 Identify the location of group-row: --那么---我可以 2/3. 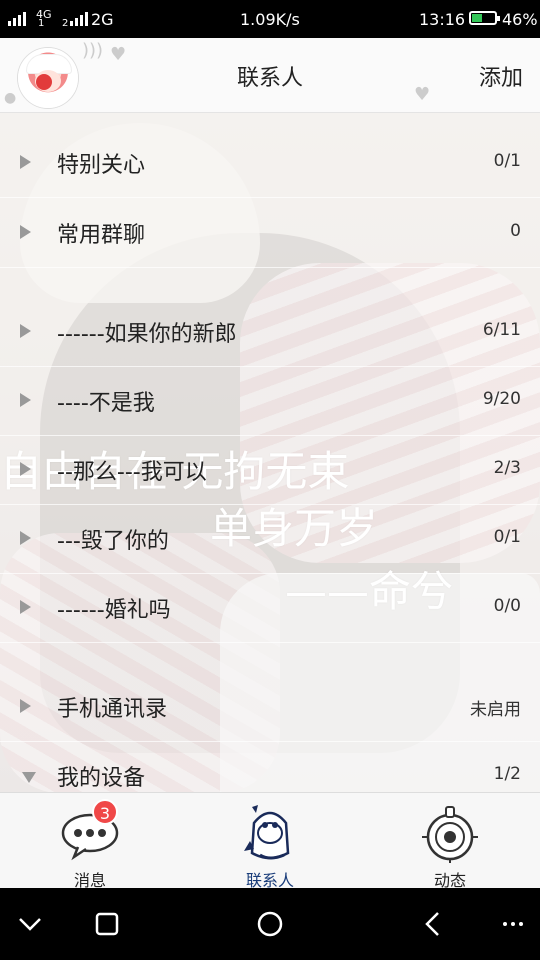
(270, 470).